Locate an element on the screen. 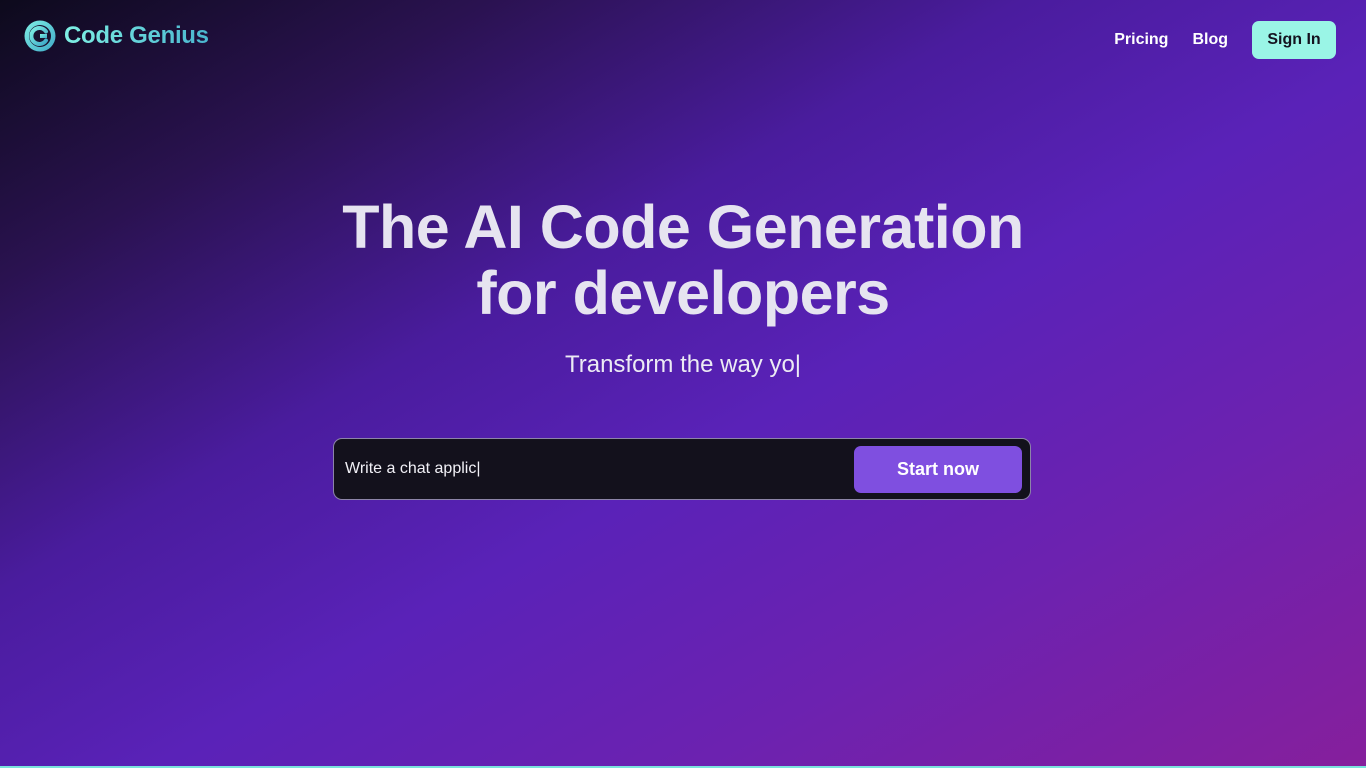 The height and width of the screenshot is (768, 1366). brand-name: Code Genius is located at coordinates (136, 35).